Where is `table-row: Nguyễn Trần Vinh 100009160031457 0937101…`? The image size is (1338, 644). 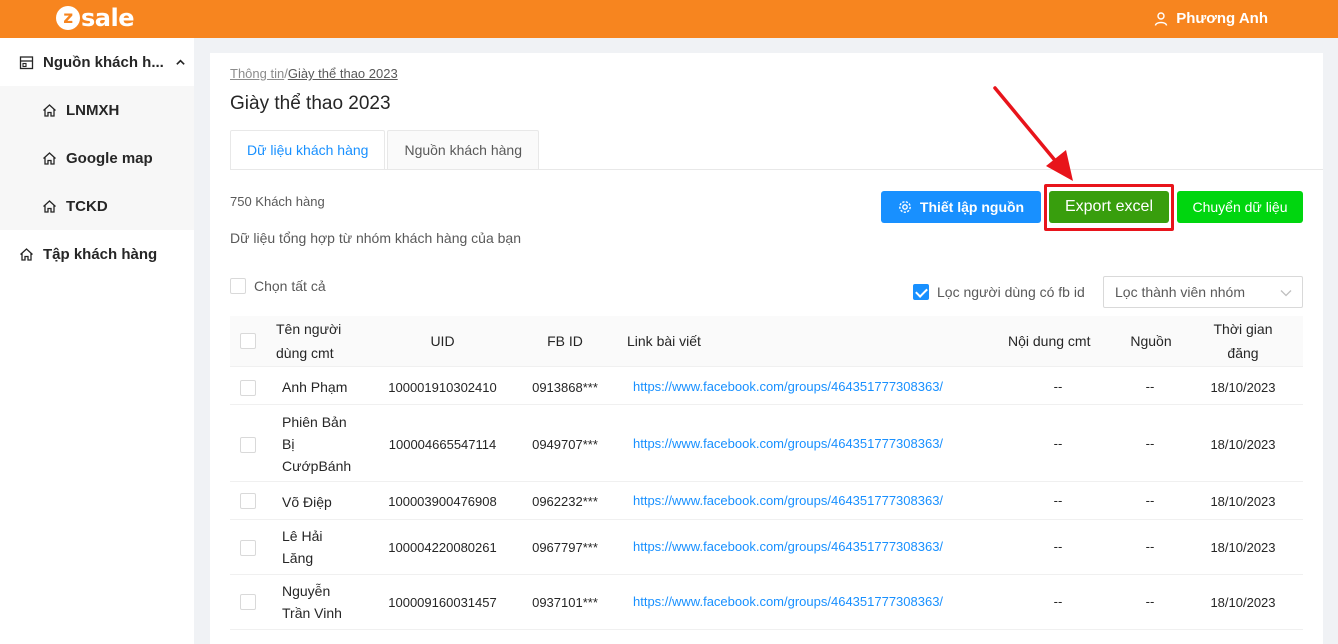
table-row: Nguyễn Trần Vinh 100009160031457 0937101… is located at coordinates (766, 602).